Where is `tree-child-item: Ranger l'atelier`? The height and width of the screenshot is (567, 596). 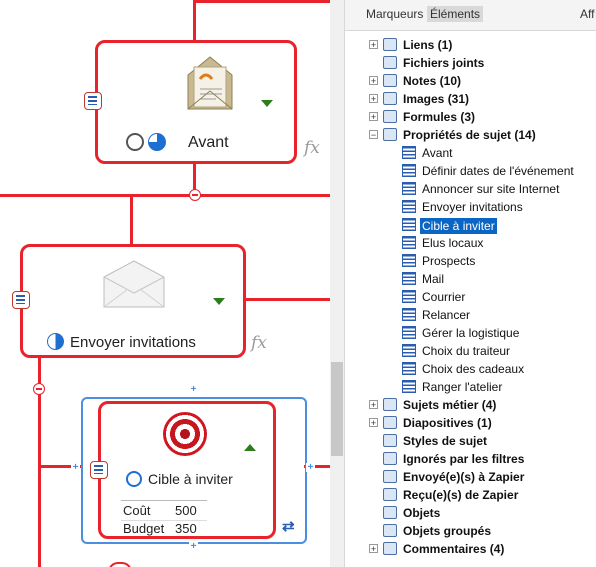
tree-child-item: Ranger l'atelier is located at coordinates (470, 387).